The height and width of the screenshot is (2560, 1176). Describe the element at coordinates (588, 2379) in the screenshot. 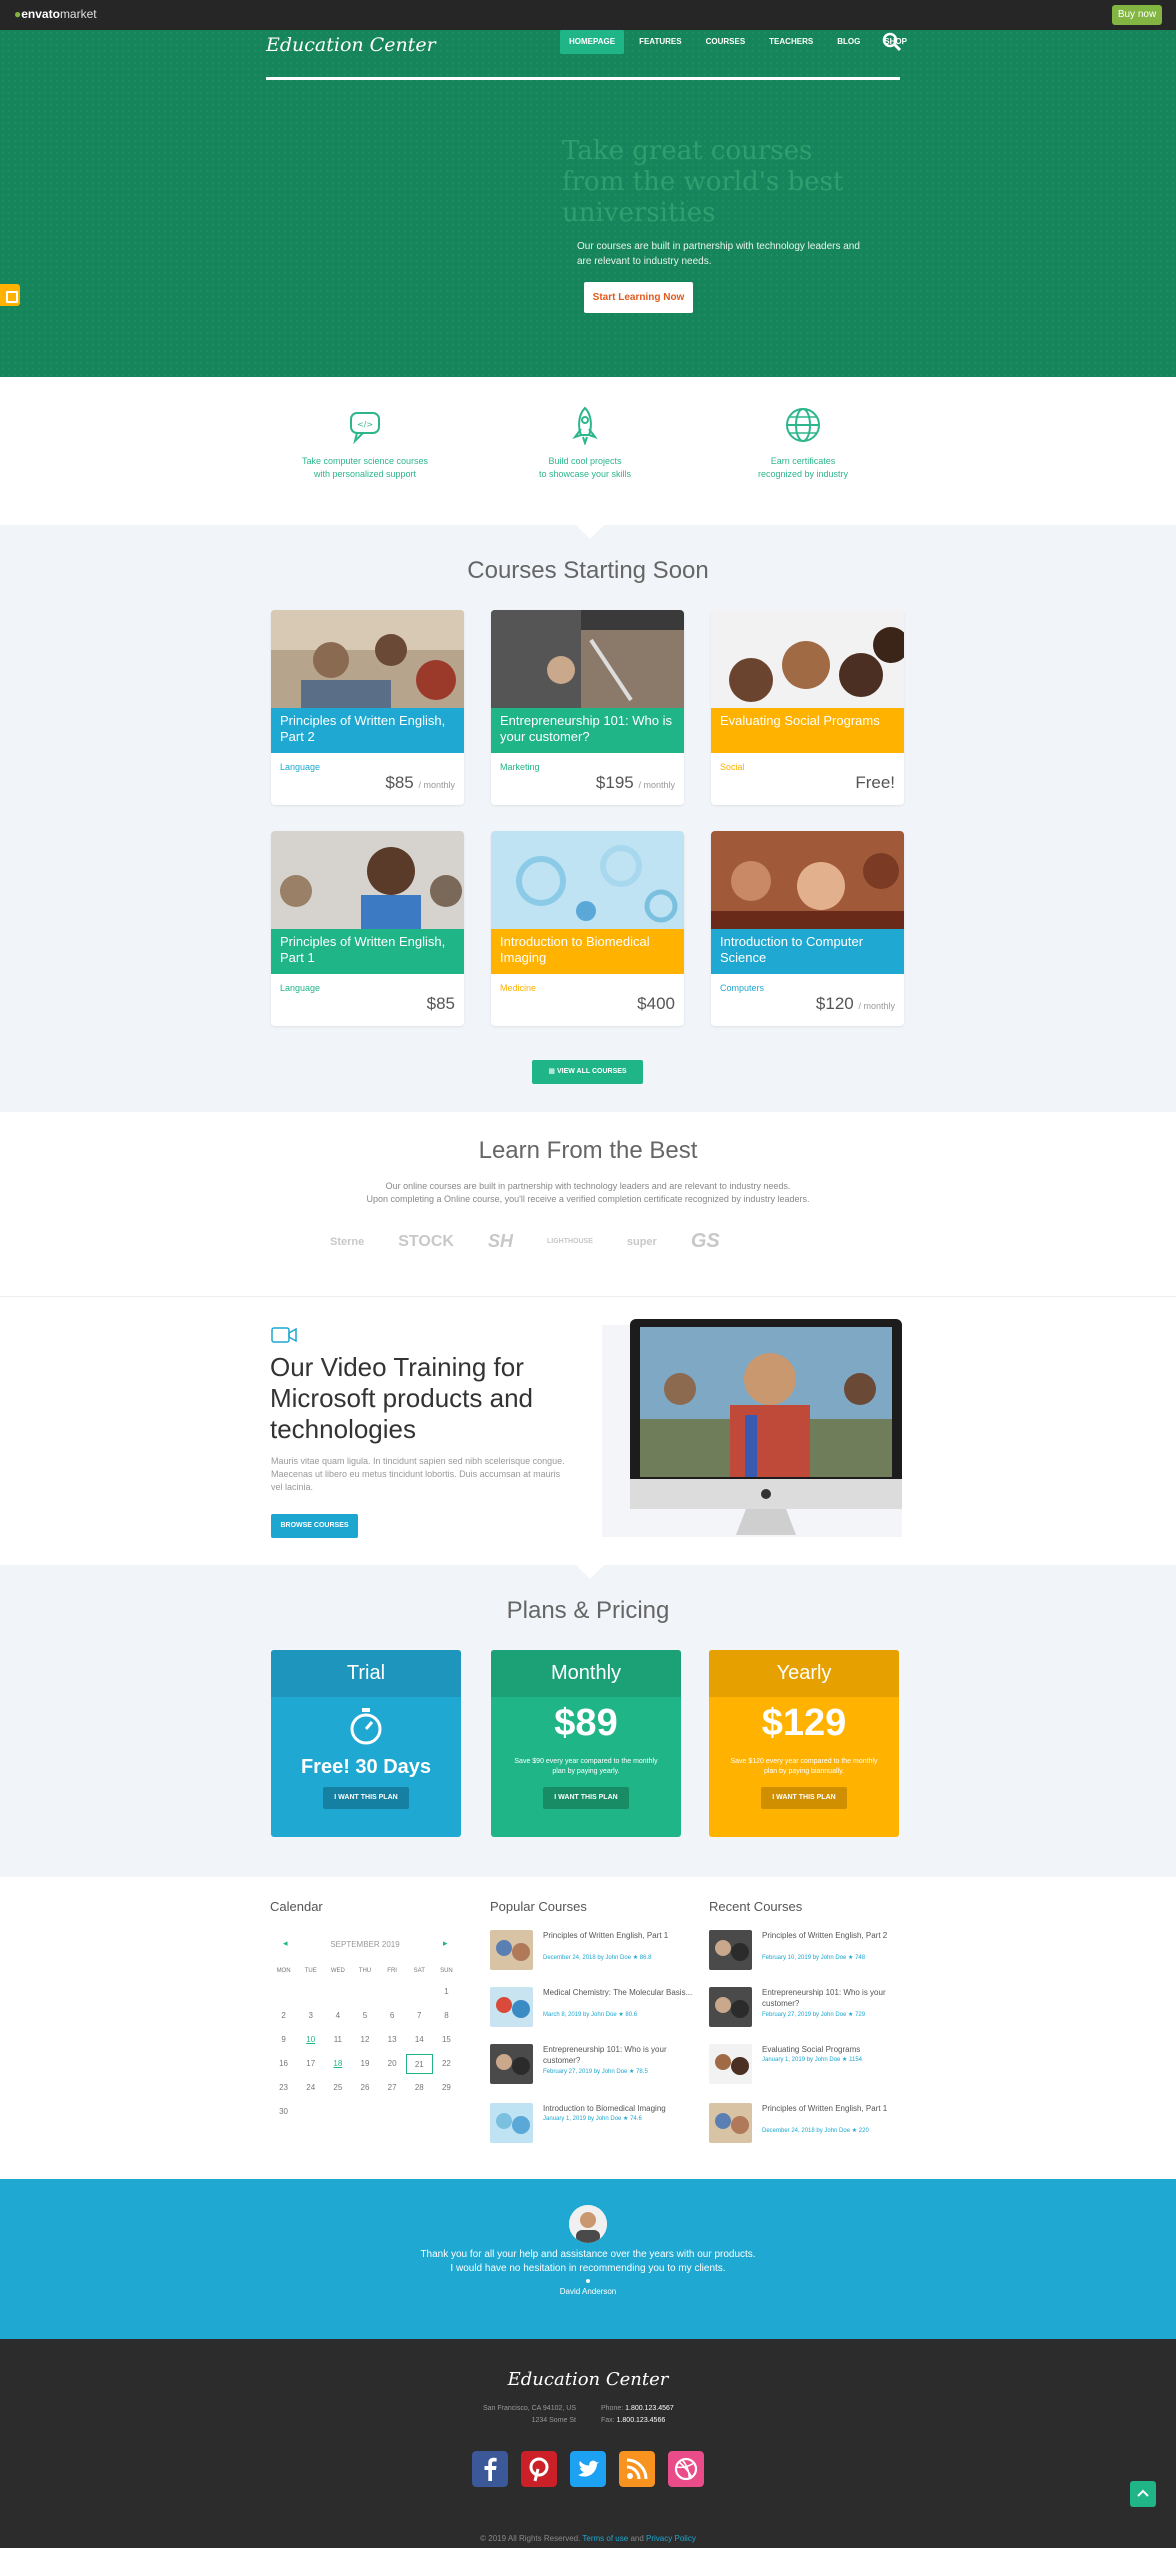

I see `footer-logo: Education Center` at that location.